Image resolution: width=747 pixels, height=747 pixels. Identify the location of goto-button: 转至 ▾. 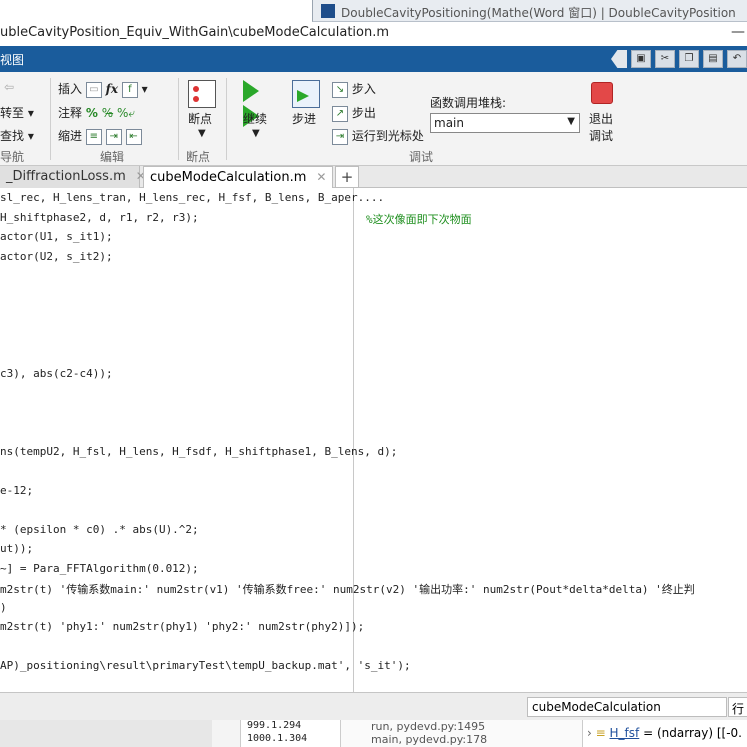
(17, 112).